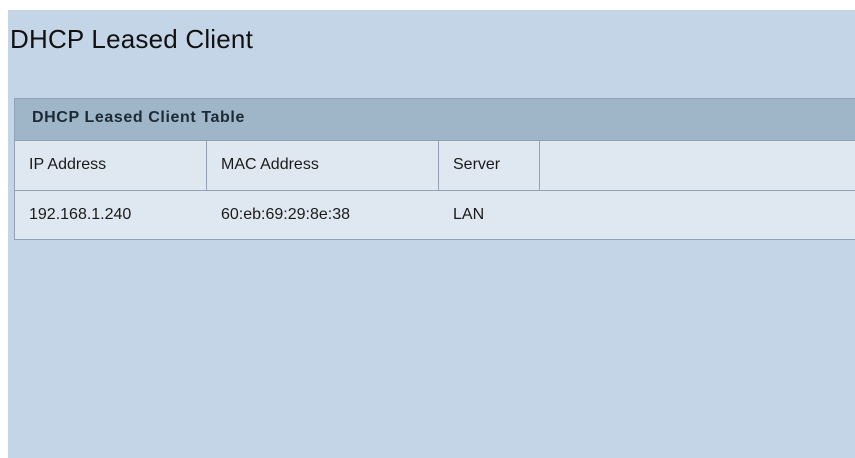 Image resolution: width=855 pixels, height=458 pixels. I want to click on column-header-label: IP Address, so click(68, 164).